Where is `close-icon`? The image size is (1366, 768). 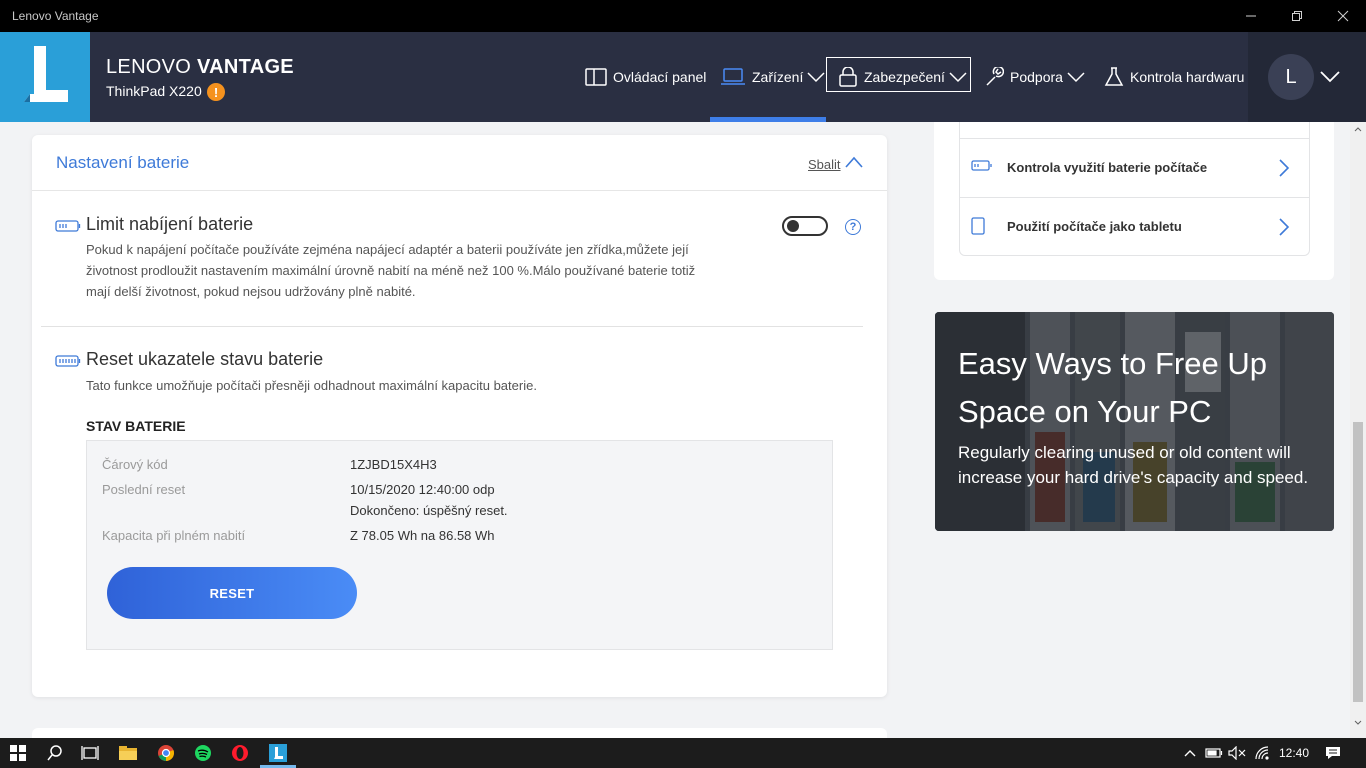
close-icon is located at coordinates (1343, 16).